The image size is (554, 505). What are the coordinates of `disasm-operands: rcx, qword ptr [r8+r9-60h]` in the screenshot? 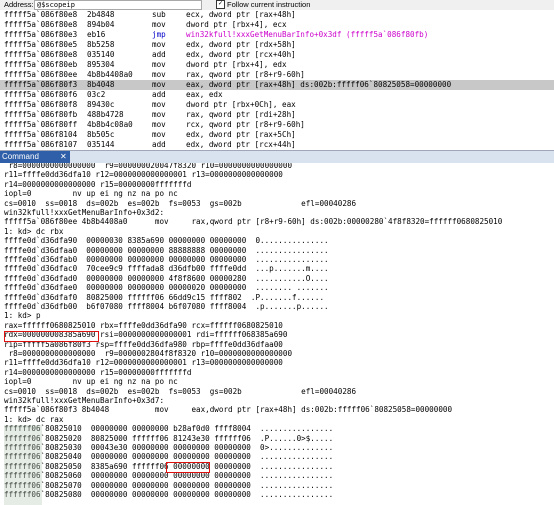 It's located at (245, 124).